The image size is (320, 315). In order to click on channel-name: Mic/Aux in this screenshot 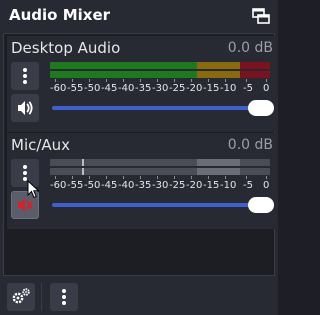, I will do `click(41, 145)`.